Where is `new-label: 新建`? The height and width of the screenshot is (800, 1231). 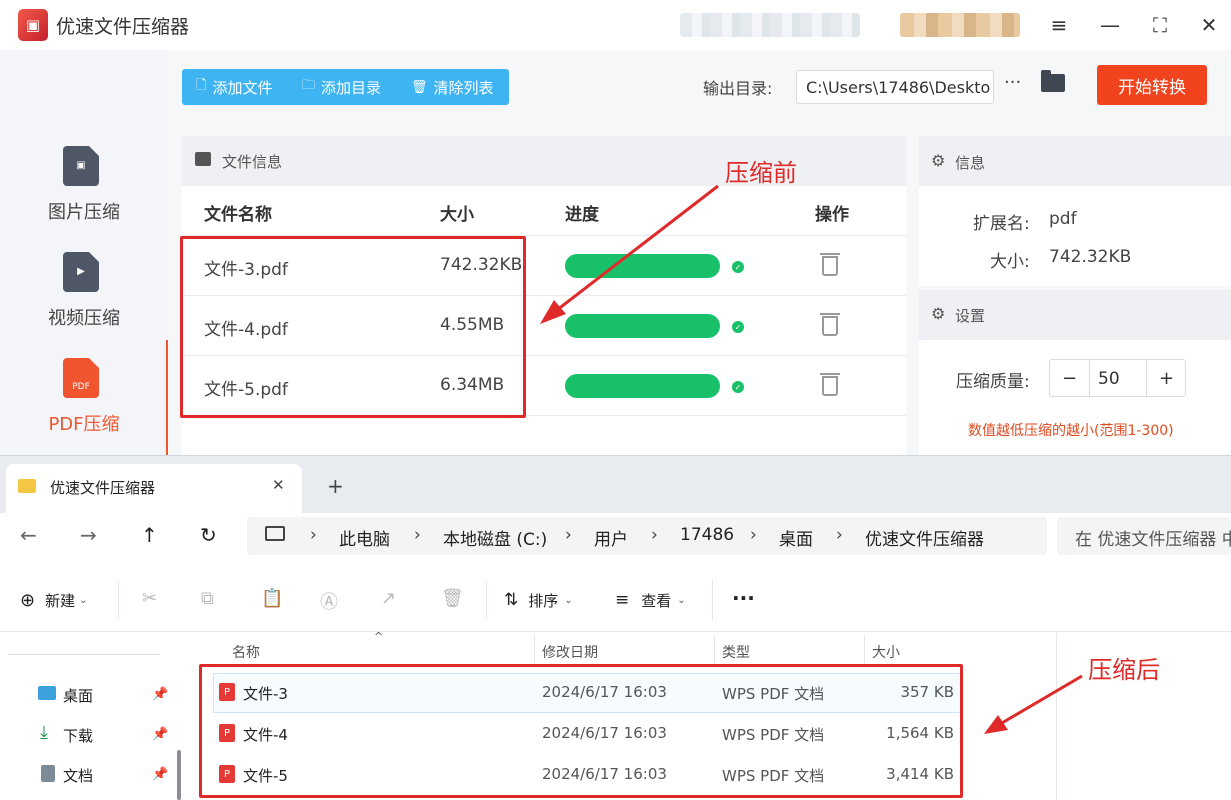 new-label: 新建 is located at coordinates (60, 600).